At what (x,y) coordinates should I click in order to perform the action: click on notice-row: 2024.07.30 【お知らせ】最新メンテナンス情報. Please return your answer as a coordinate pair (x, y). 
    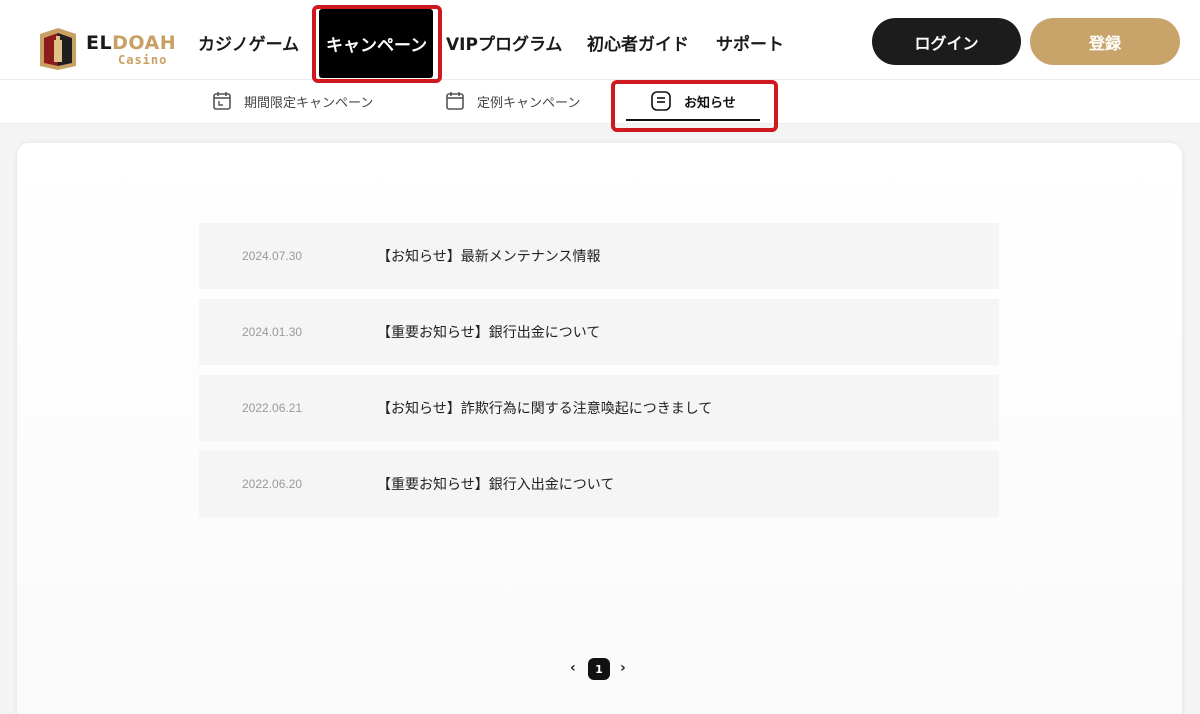
    Looking at the image, I should click on (599, 256).